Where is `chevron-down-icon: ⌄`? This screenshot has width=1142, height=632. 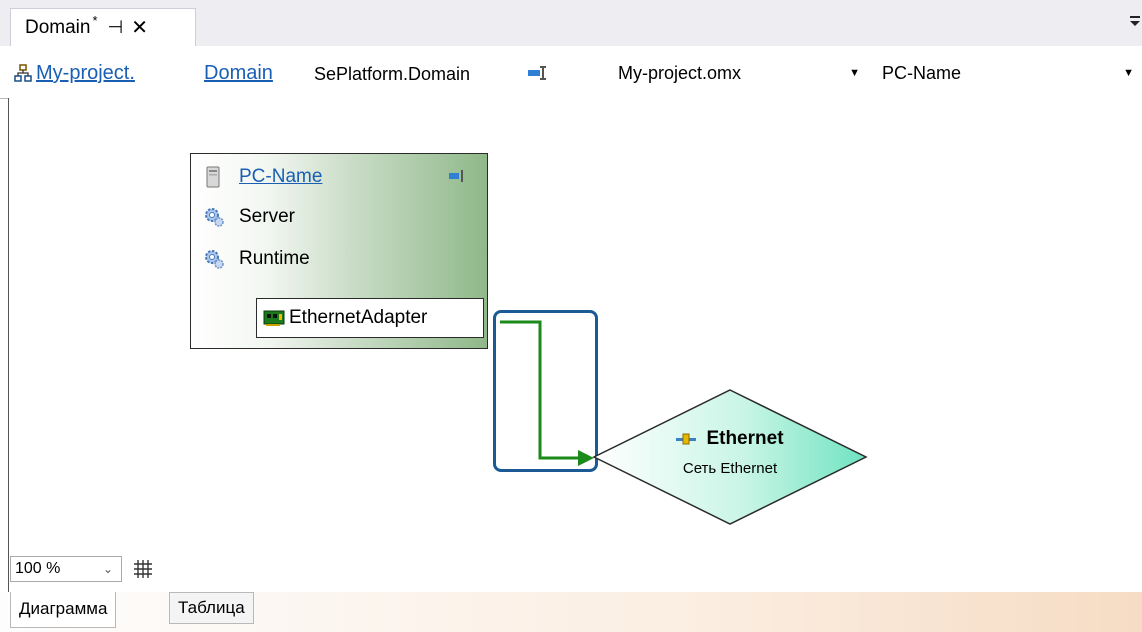 chevron-down-icon: ⌄ is located at coordinates (107, 569).